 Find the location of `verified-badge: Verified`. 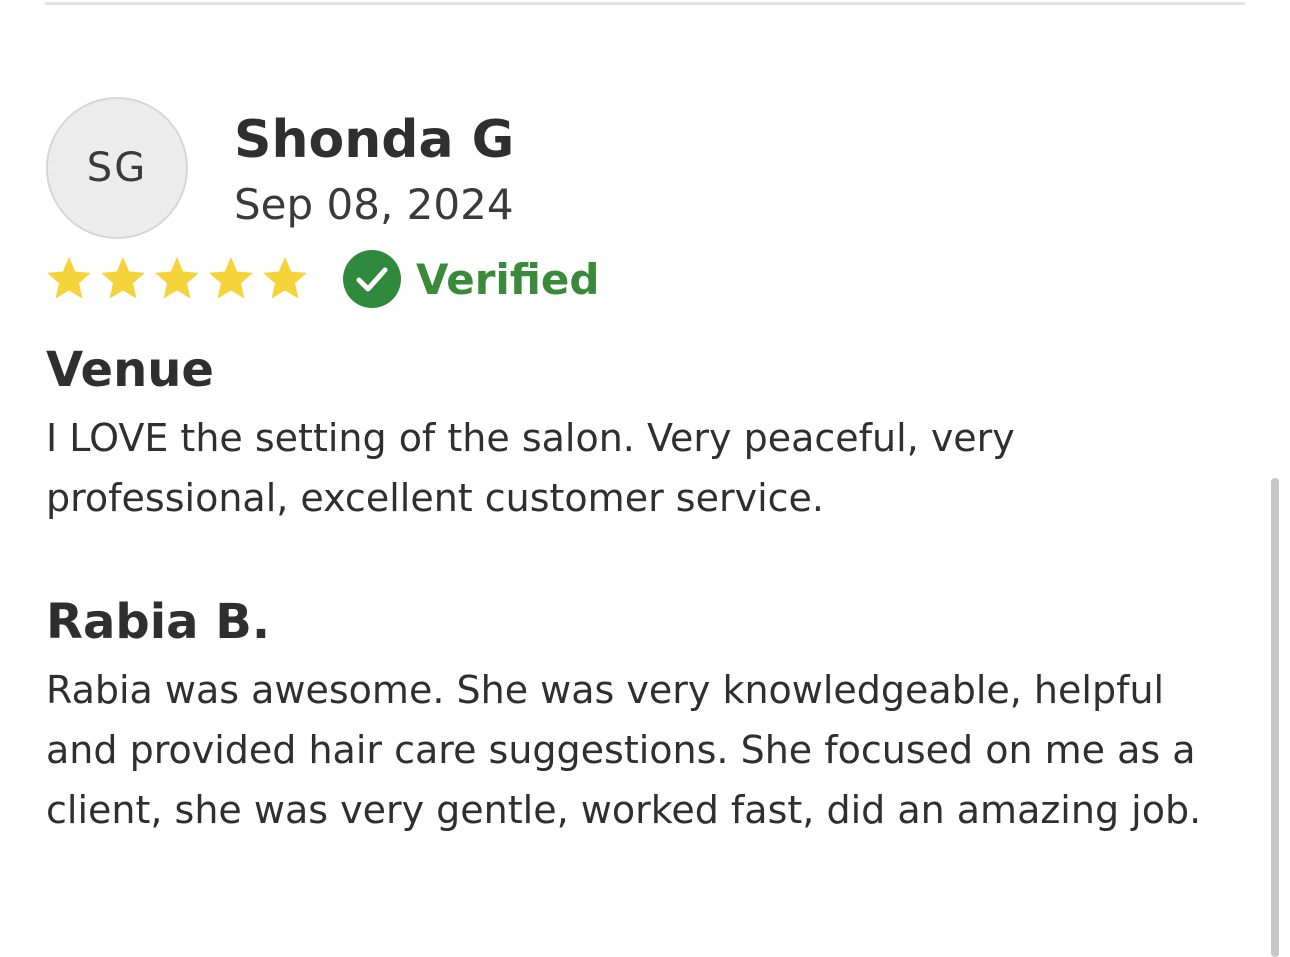

verified-badge: Verified is located at coordinates (470, 279).